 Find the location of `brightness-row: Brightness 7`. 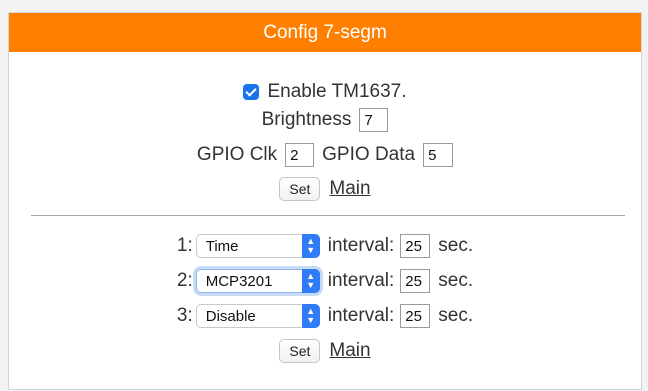

brightness-row: Brightness 7 is located at coordinates (325, 120).